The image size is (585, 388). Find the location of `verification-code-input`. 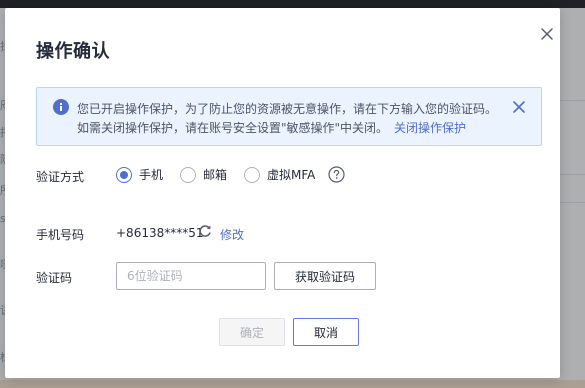

verification-code-input is located at coordinates (191, 276).